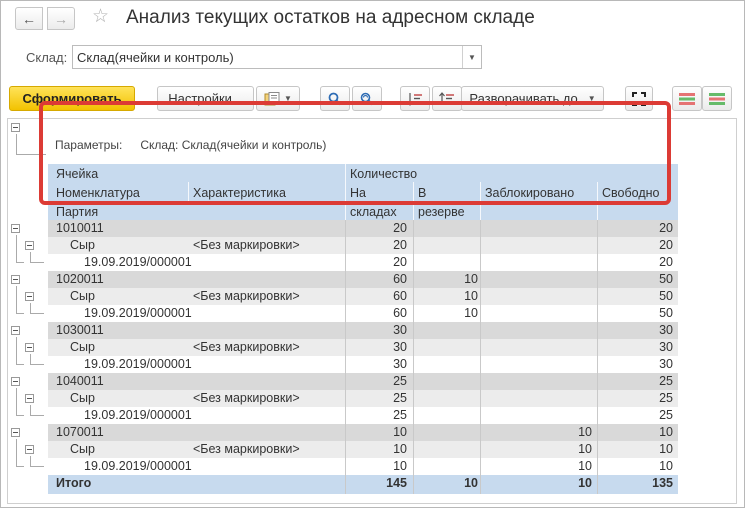 This screenshot has height=508, width=745. I want to click on sort-descending-button, so click(447, 98).